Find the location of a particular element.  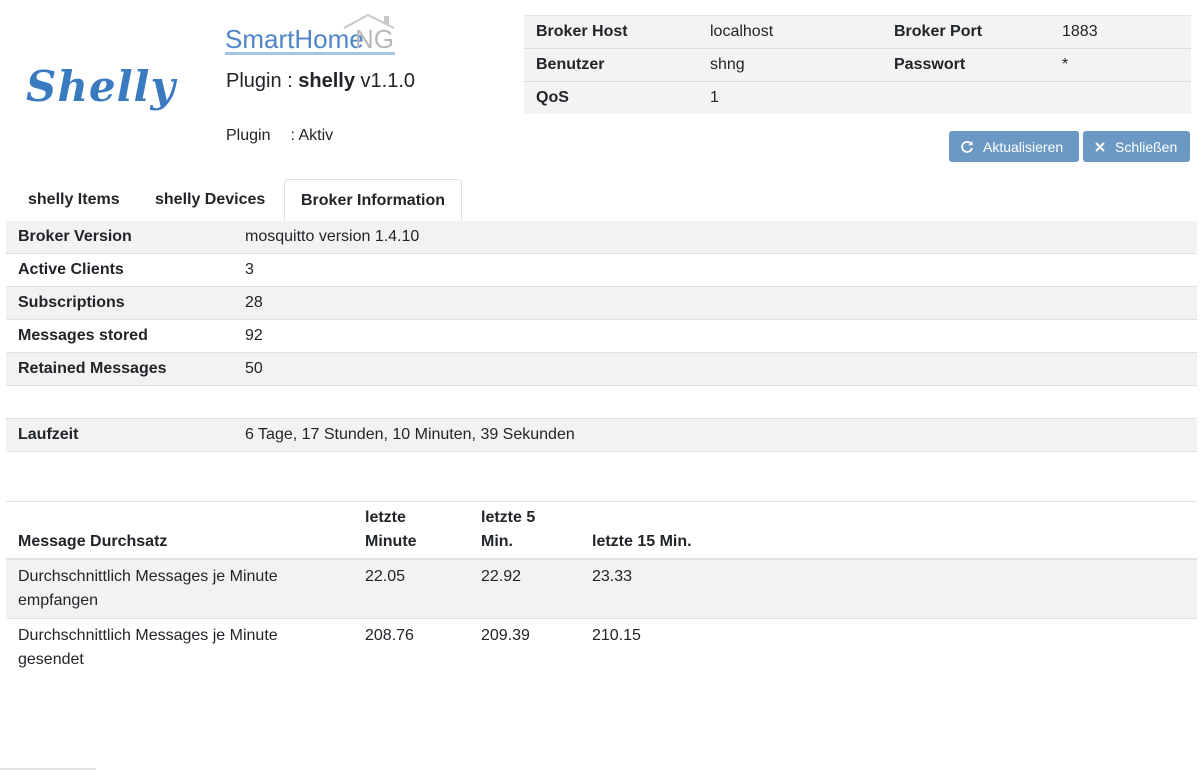

refresh-button-label: Aktualisieren is located at coordinates (1023, 146).